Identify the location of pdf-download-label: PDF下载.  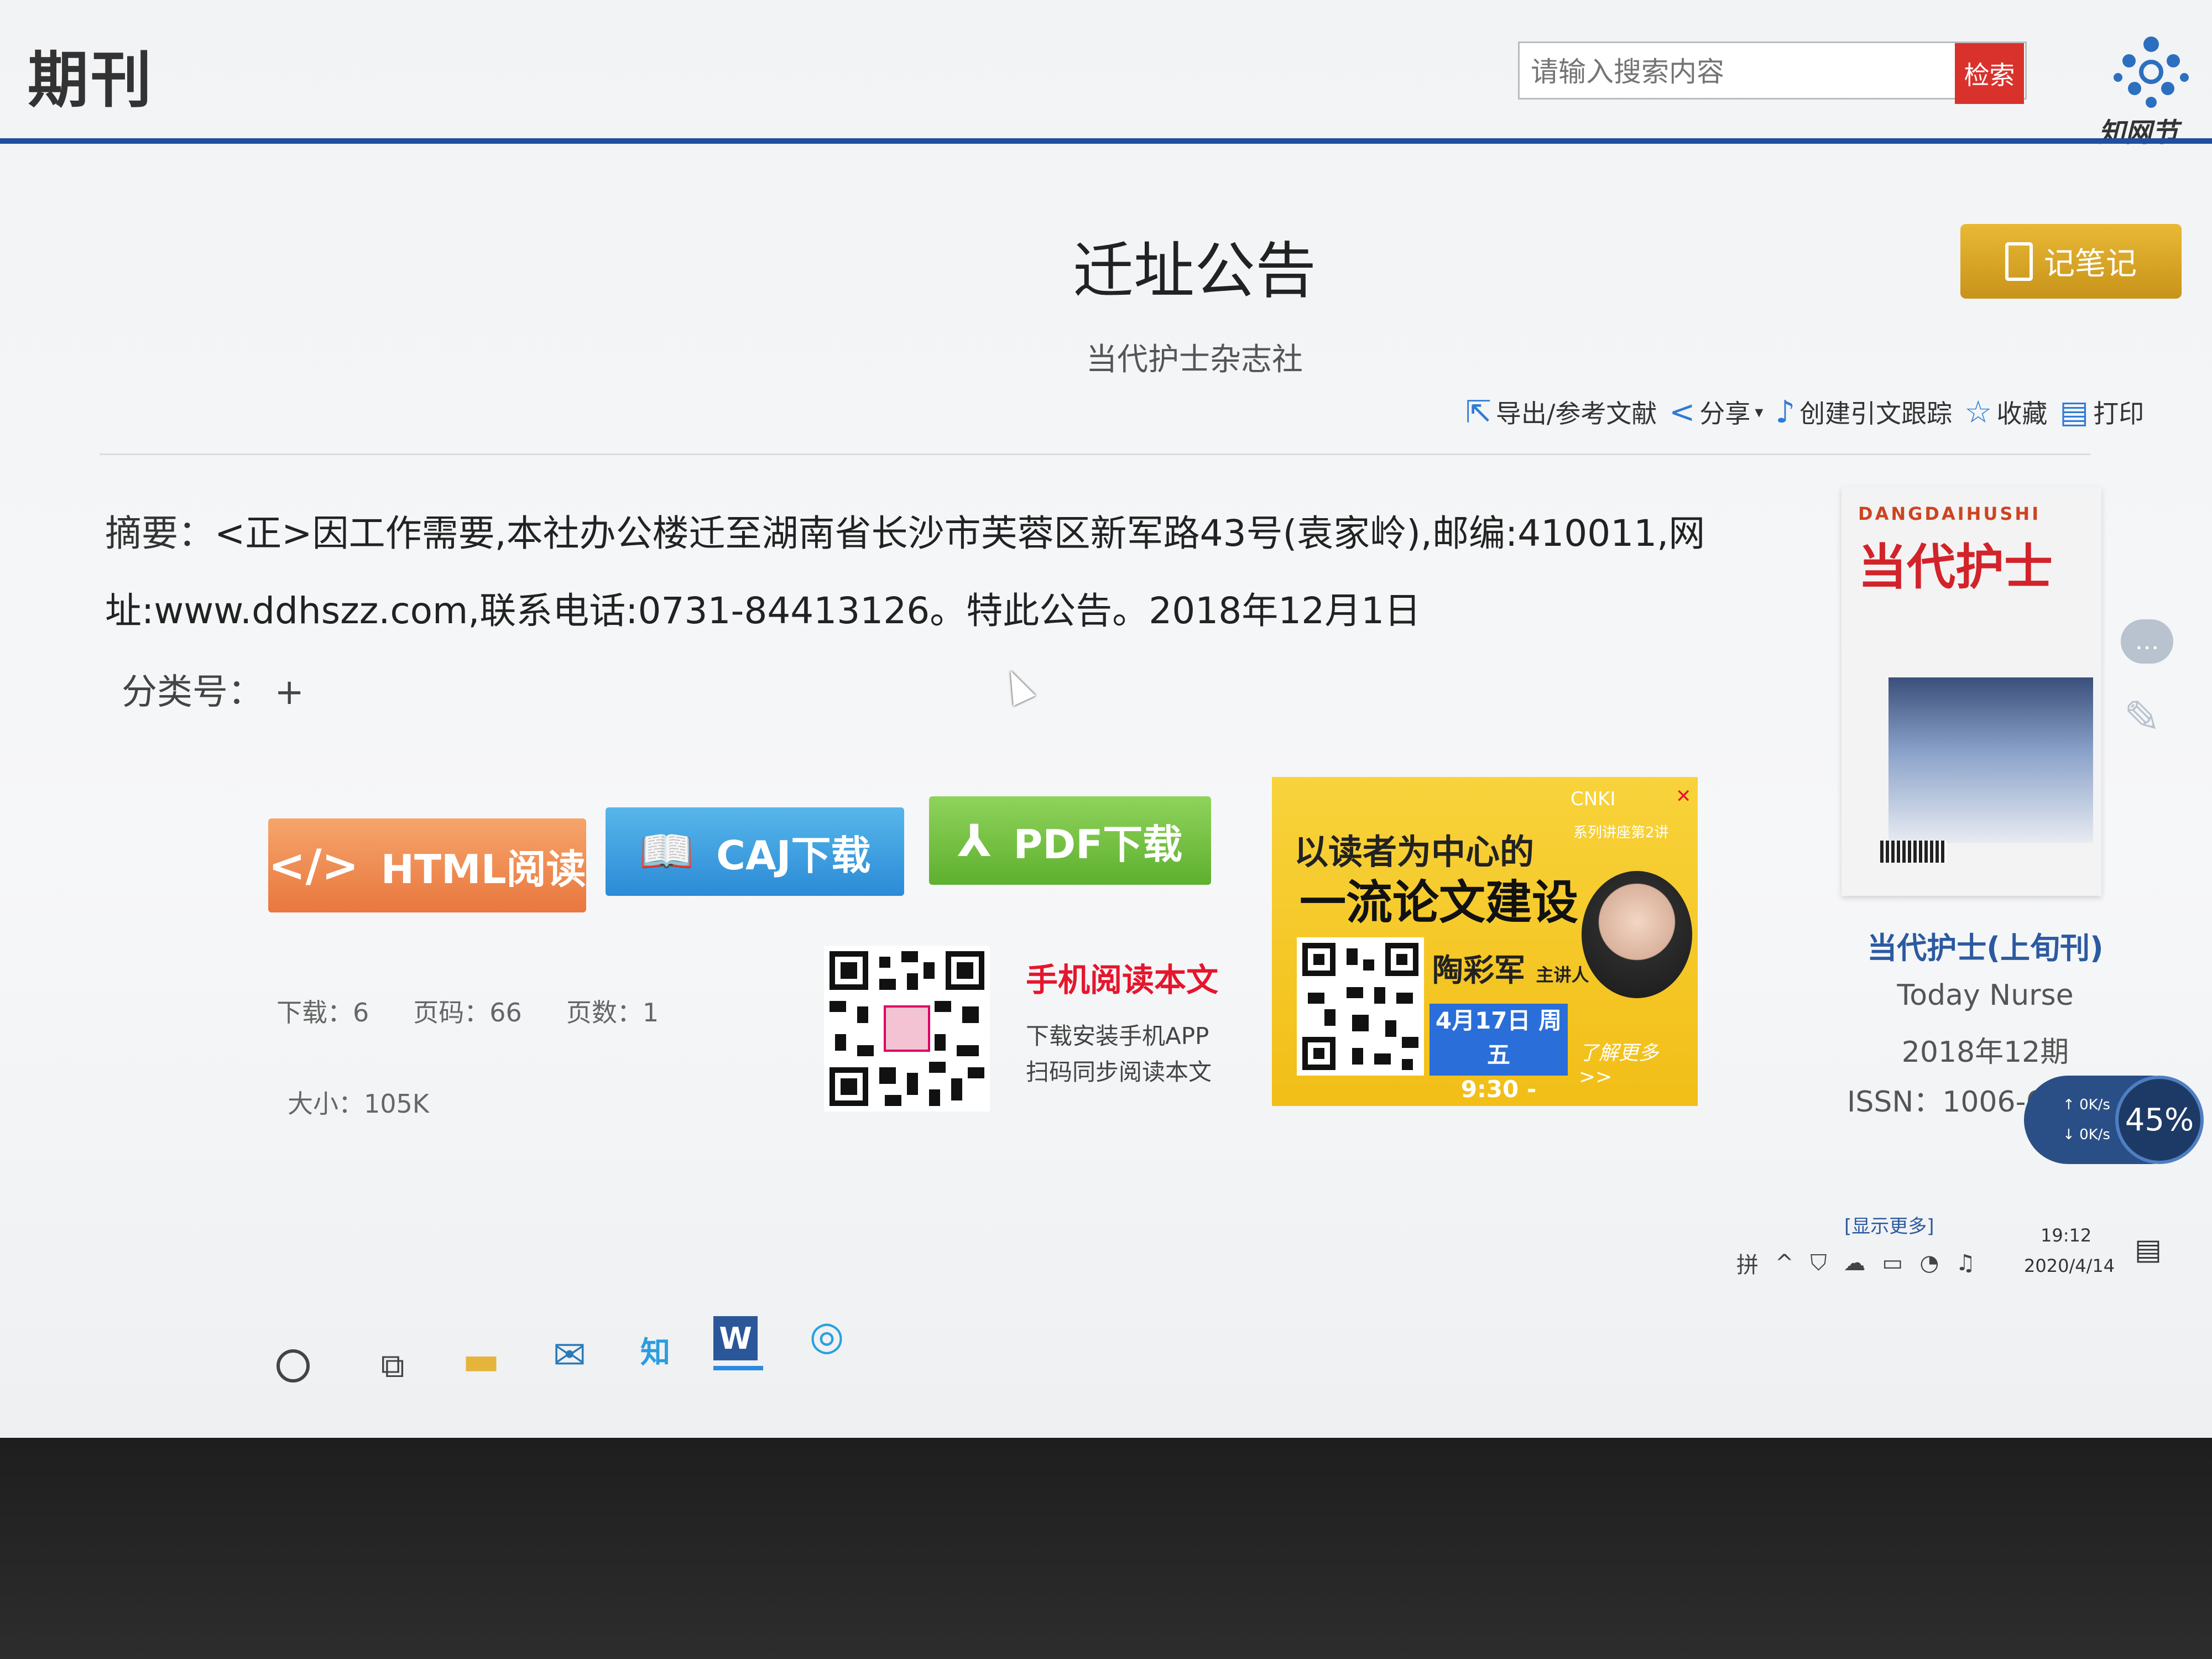
(1098, 845).